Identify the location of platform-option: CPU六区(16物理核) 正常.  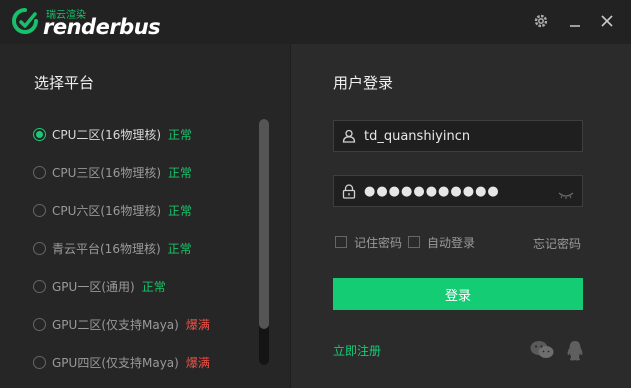
(112, 210).